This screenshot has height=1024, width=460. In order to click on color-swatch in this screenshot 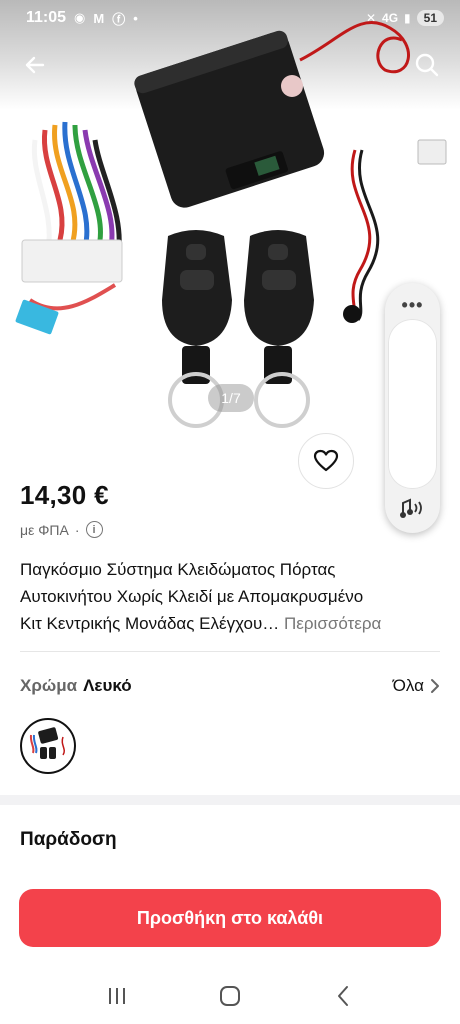, I will do `click(48, 746)`.